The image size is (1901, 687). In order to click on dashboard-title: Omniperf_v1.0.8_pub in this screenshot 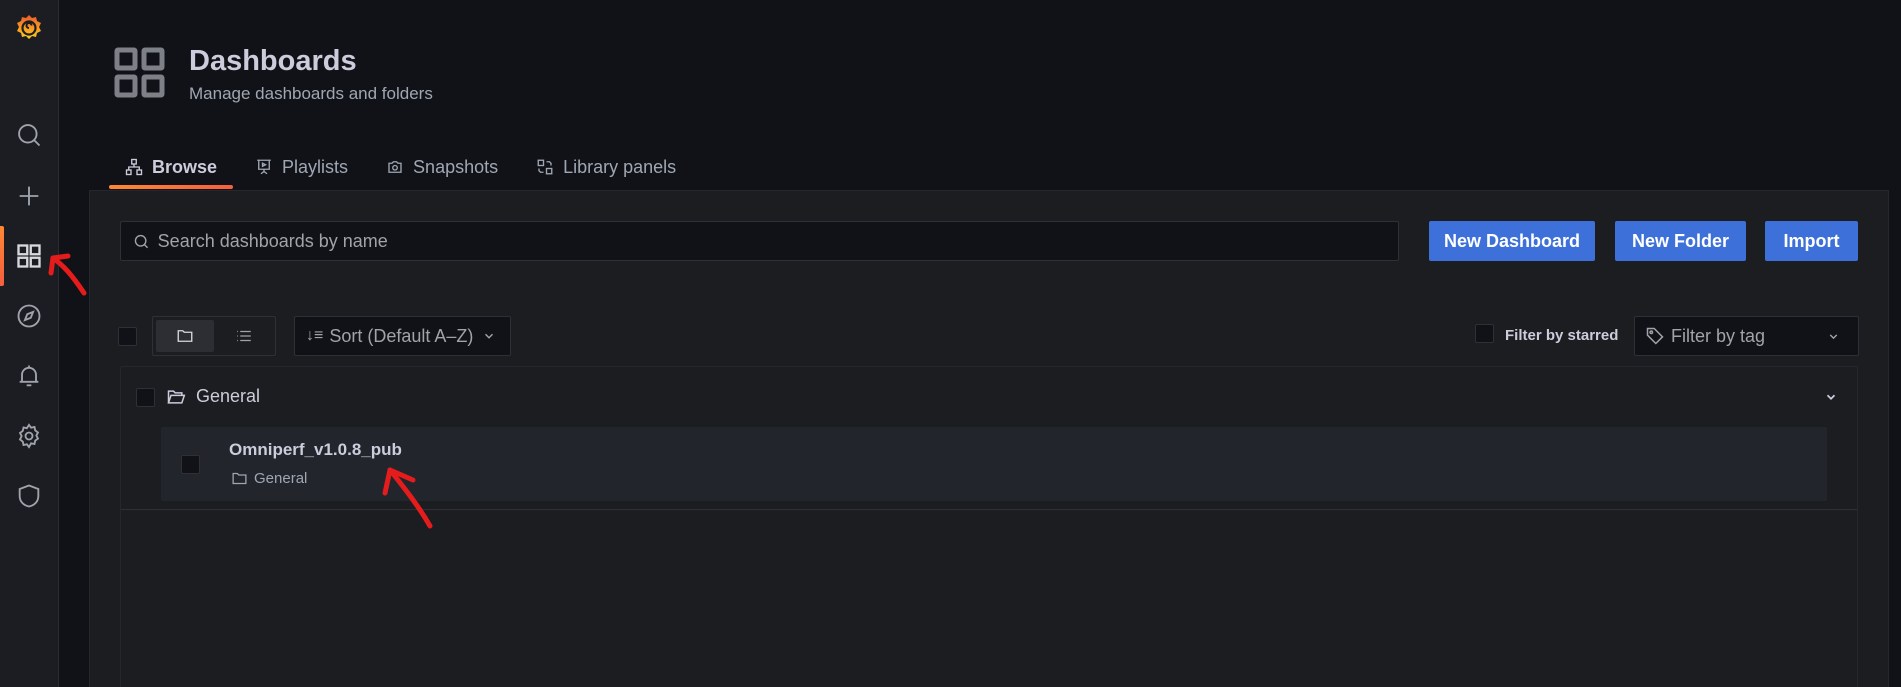, I will do `click(315, 450)`.